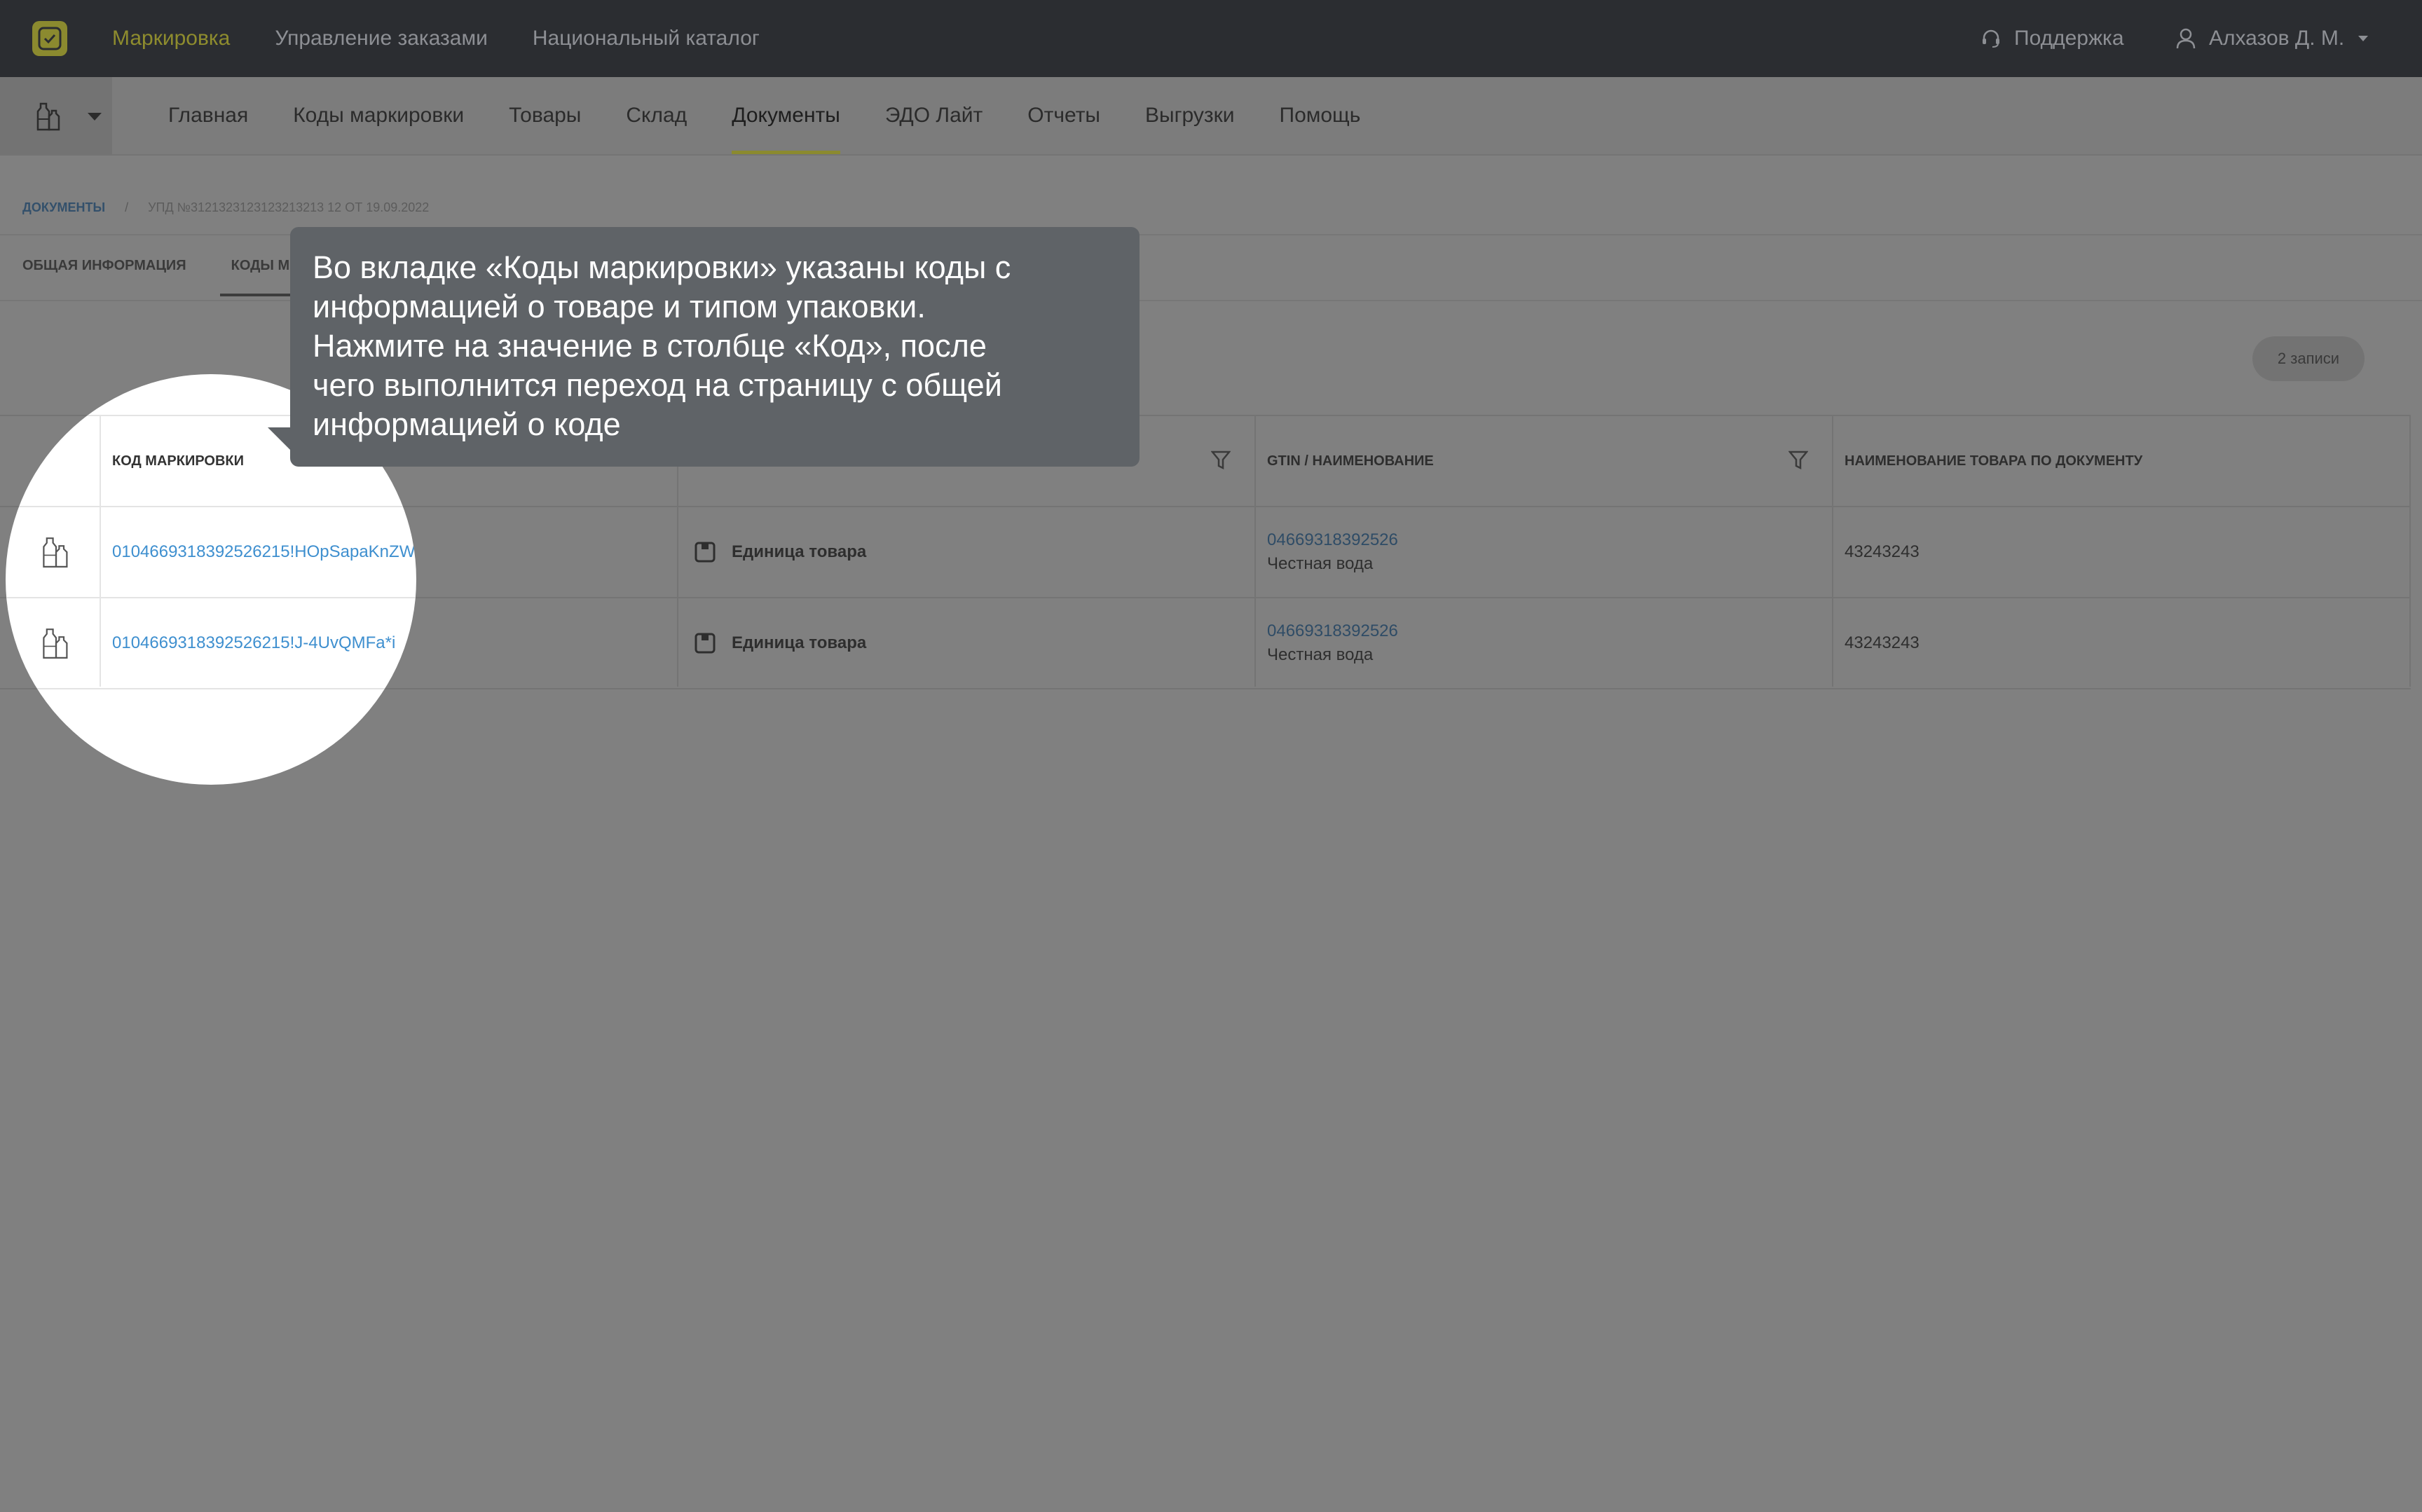  What do you see at coordinates (104, 277) in the screenshot?
I see `tab-general-info: Общая информация` at bounding box center [104, 277].